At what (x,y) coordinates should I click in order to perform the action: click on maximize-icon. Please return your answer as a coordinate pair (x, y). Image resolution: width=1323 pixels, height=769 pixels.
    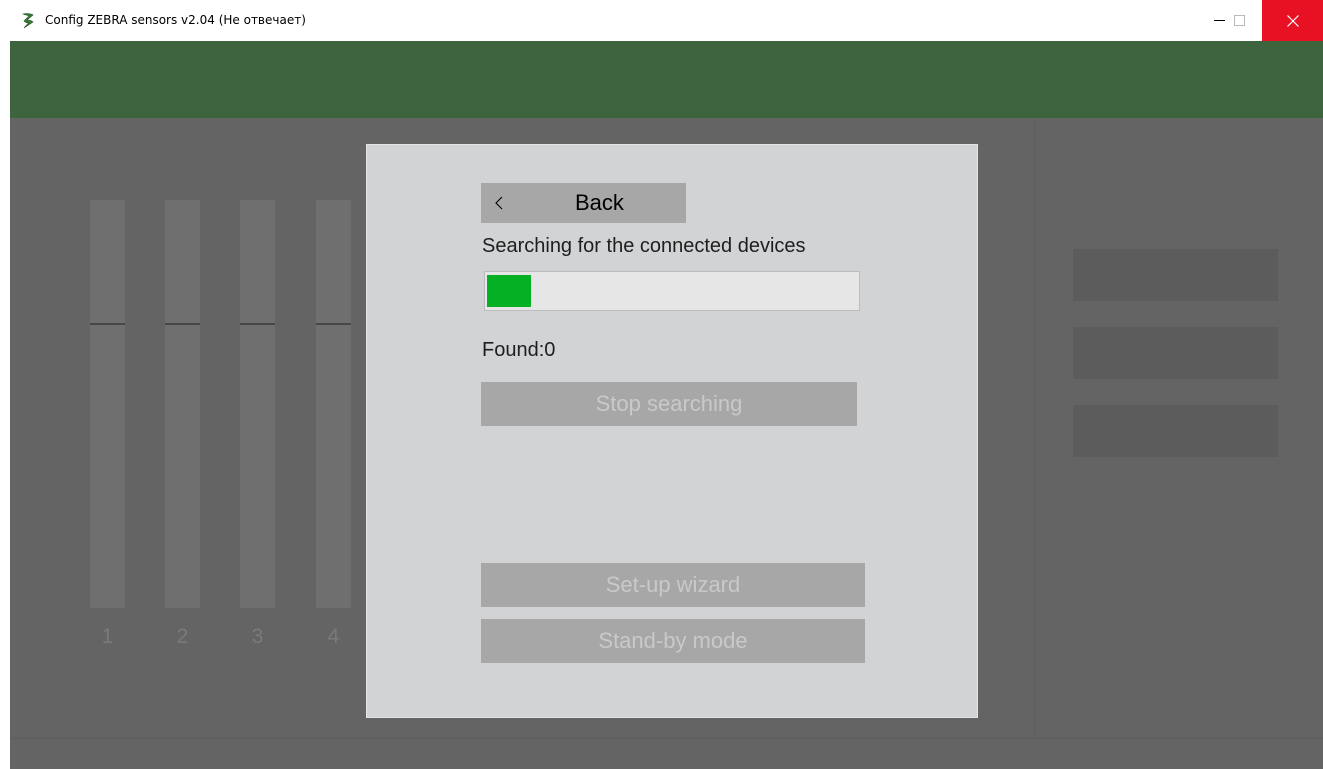
    Looking at the image, I should click on (1239, 20).